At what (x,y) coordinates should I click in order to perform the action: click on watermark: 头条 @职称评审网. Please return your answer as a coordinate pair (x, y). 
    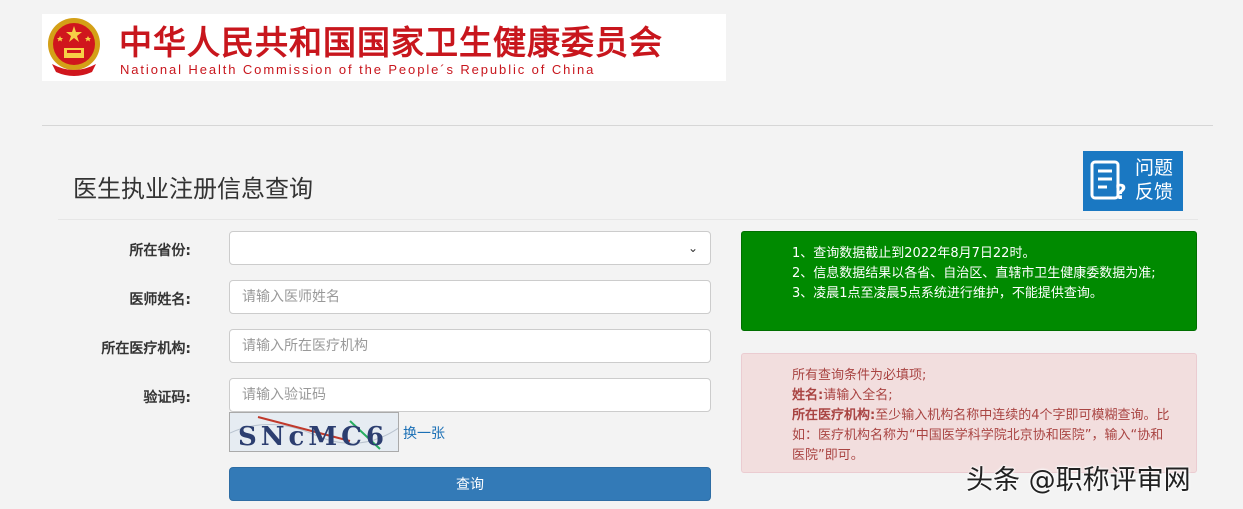
    Looking at the image, I should click on (1078, 480).